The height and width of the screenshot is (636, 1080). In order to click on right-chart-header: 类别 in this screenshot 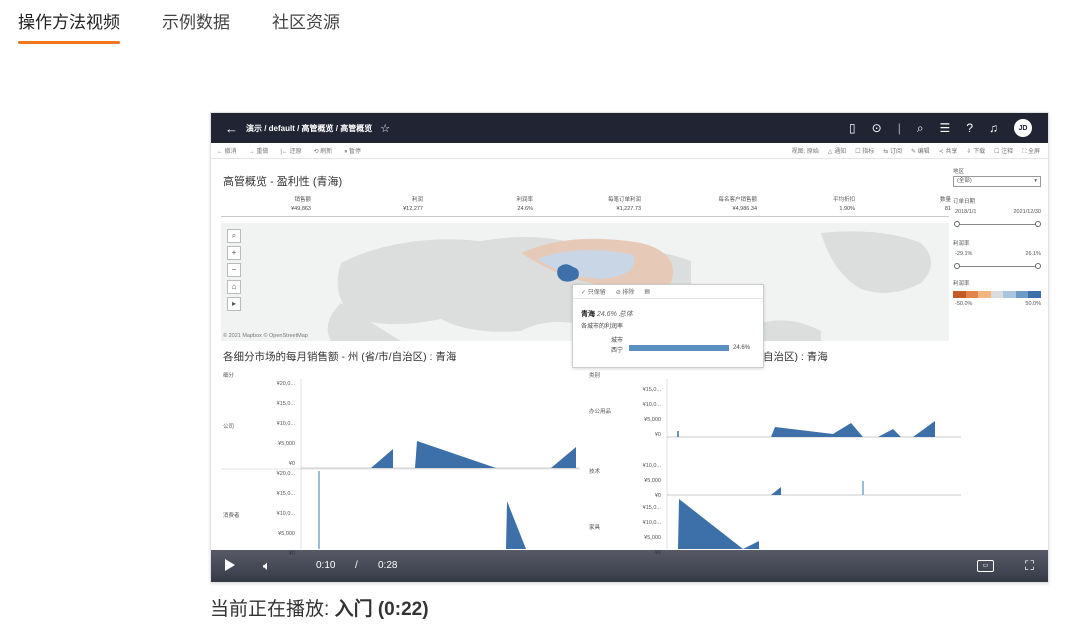, I will do `click(595, 376)`.